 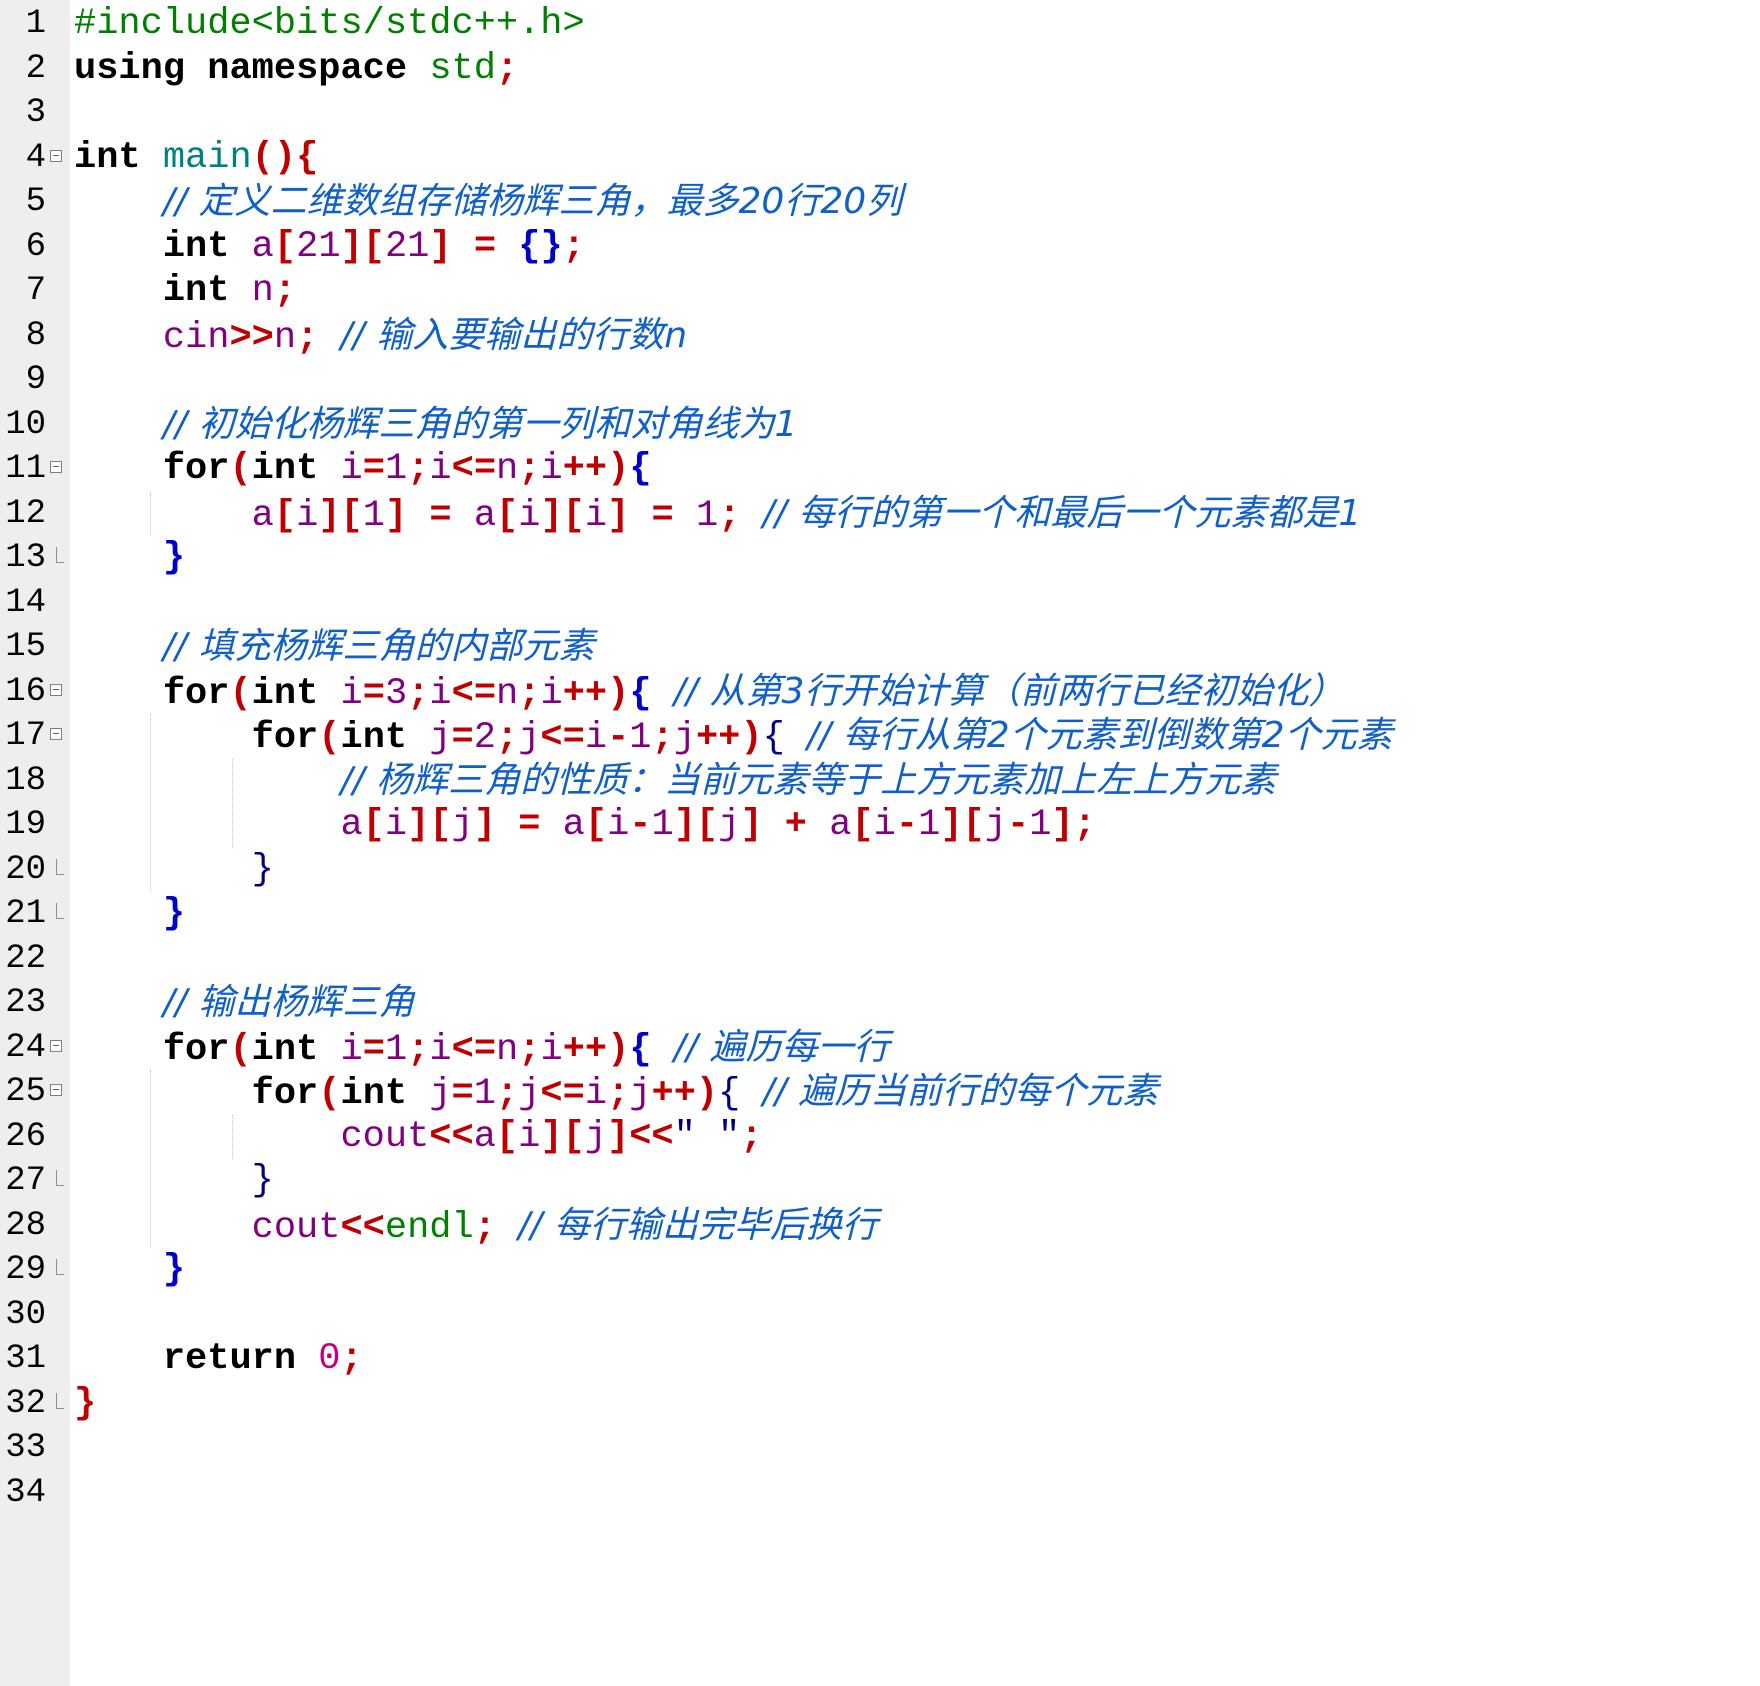 I want to click on code-comment: // 定义二维数组存储杨辉三角，最多20行20列, so click(x=532, y=201).